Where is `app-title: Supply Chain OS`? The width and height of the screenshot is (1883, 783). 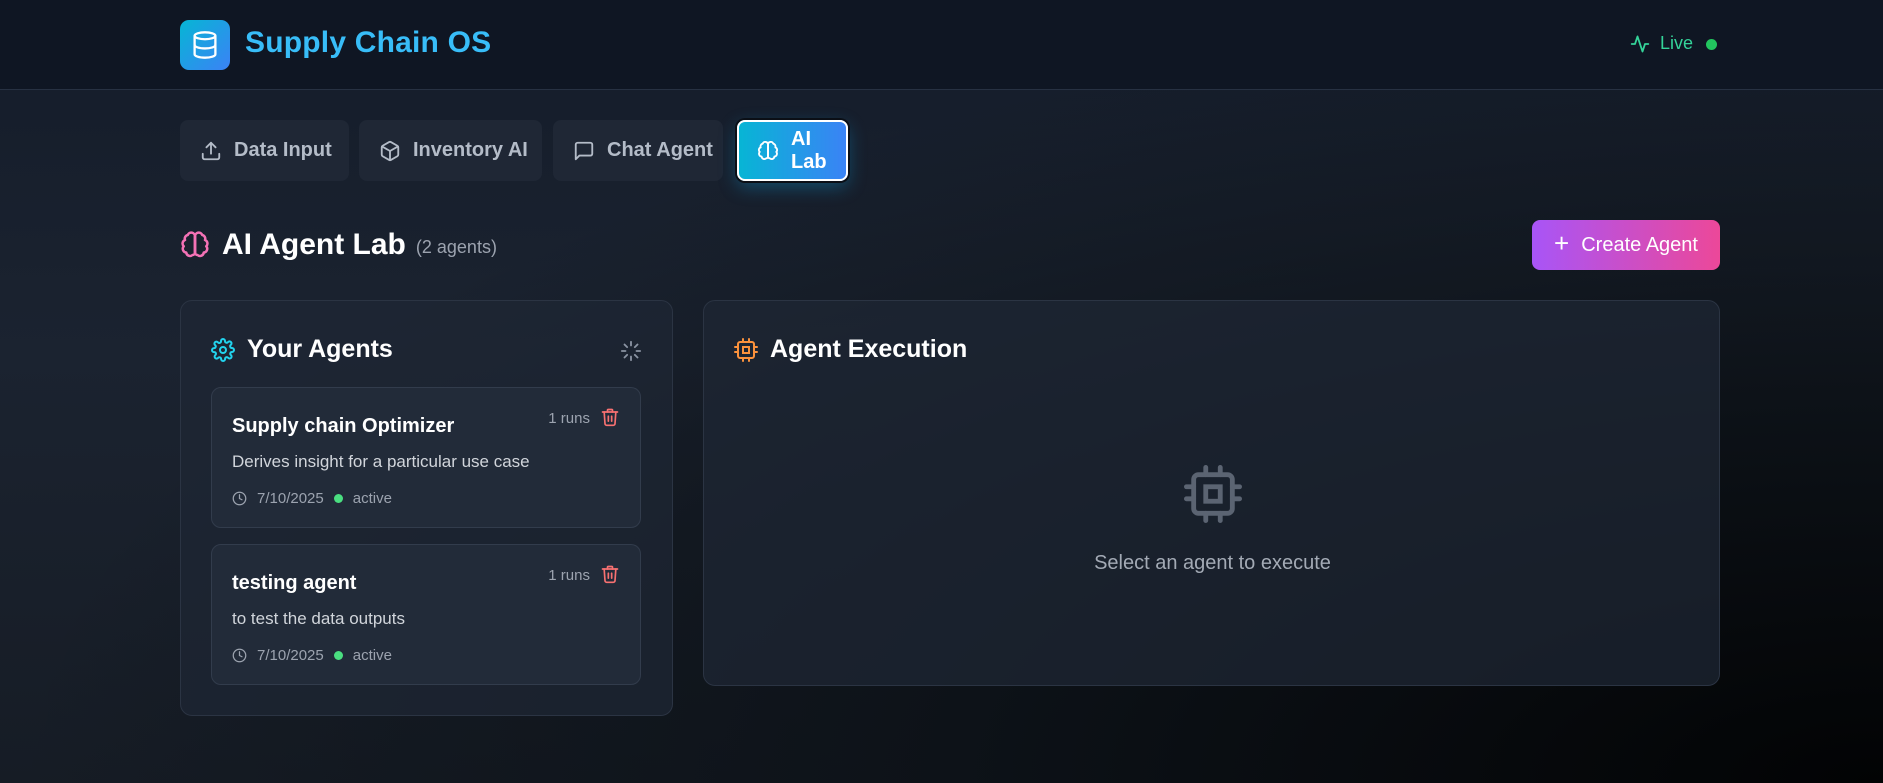
app-title: Supply Chain OS is located at coordinates (368, 42).